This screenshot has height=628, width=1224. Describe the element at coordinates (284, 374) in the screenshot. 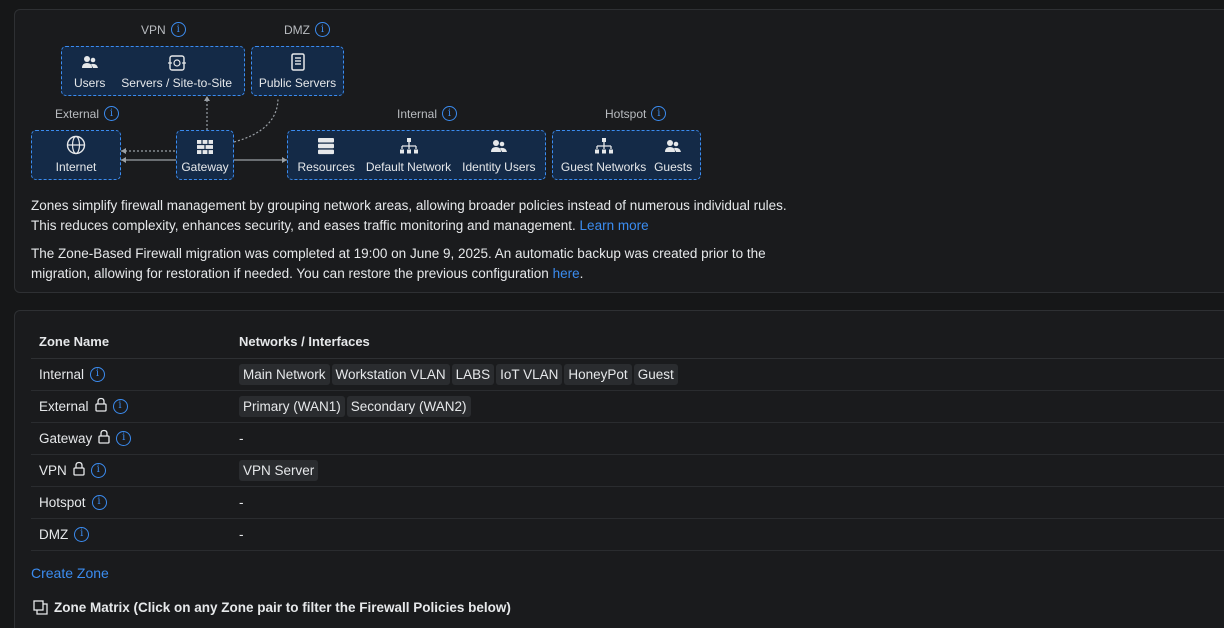

I see `network-chip: Main Network` at that location.